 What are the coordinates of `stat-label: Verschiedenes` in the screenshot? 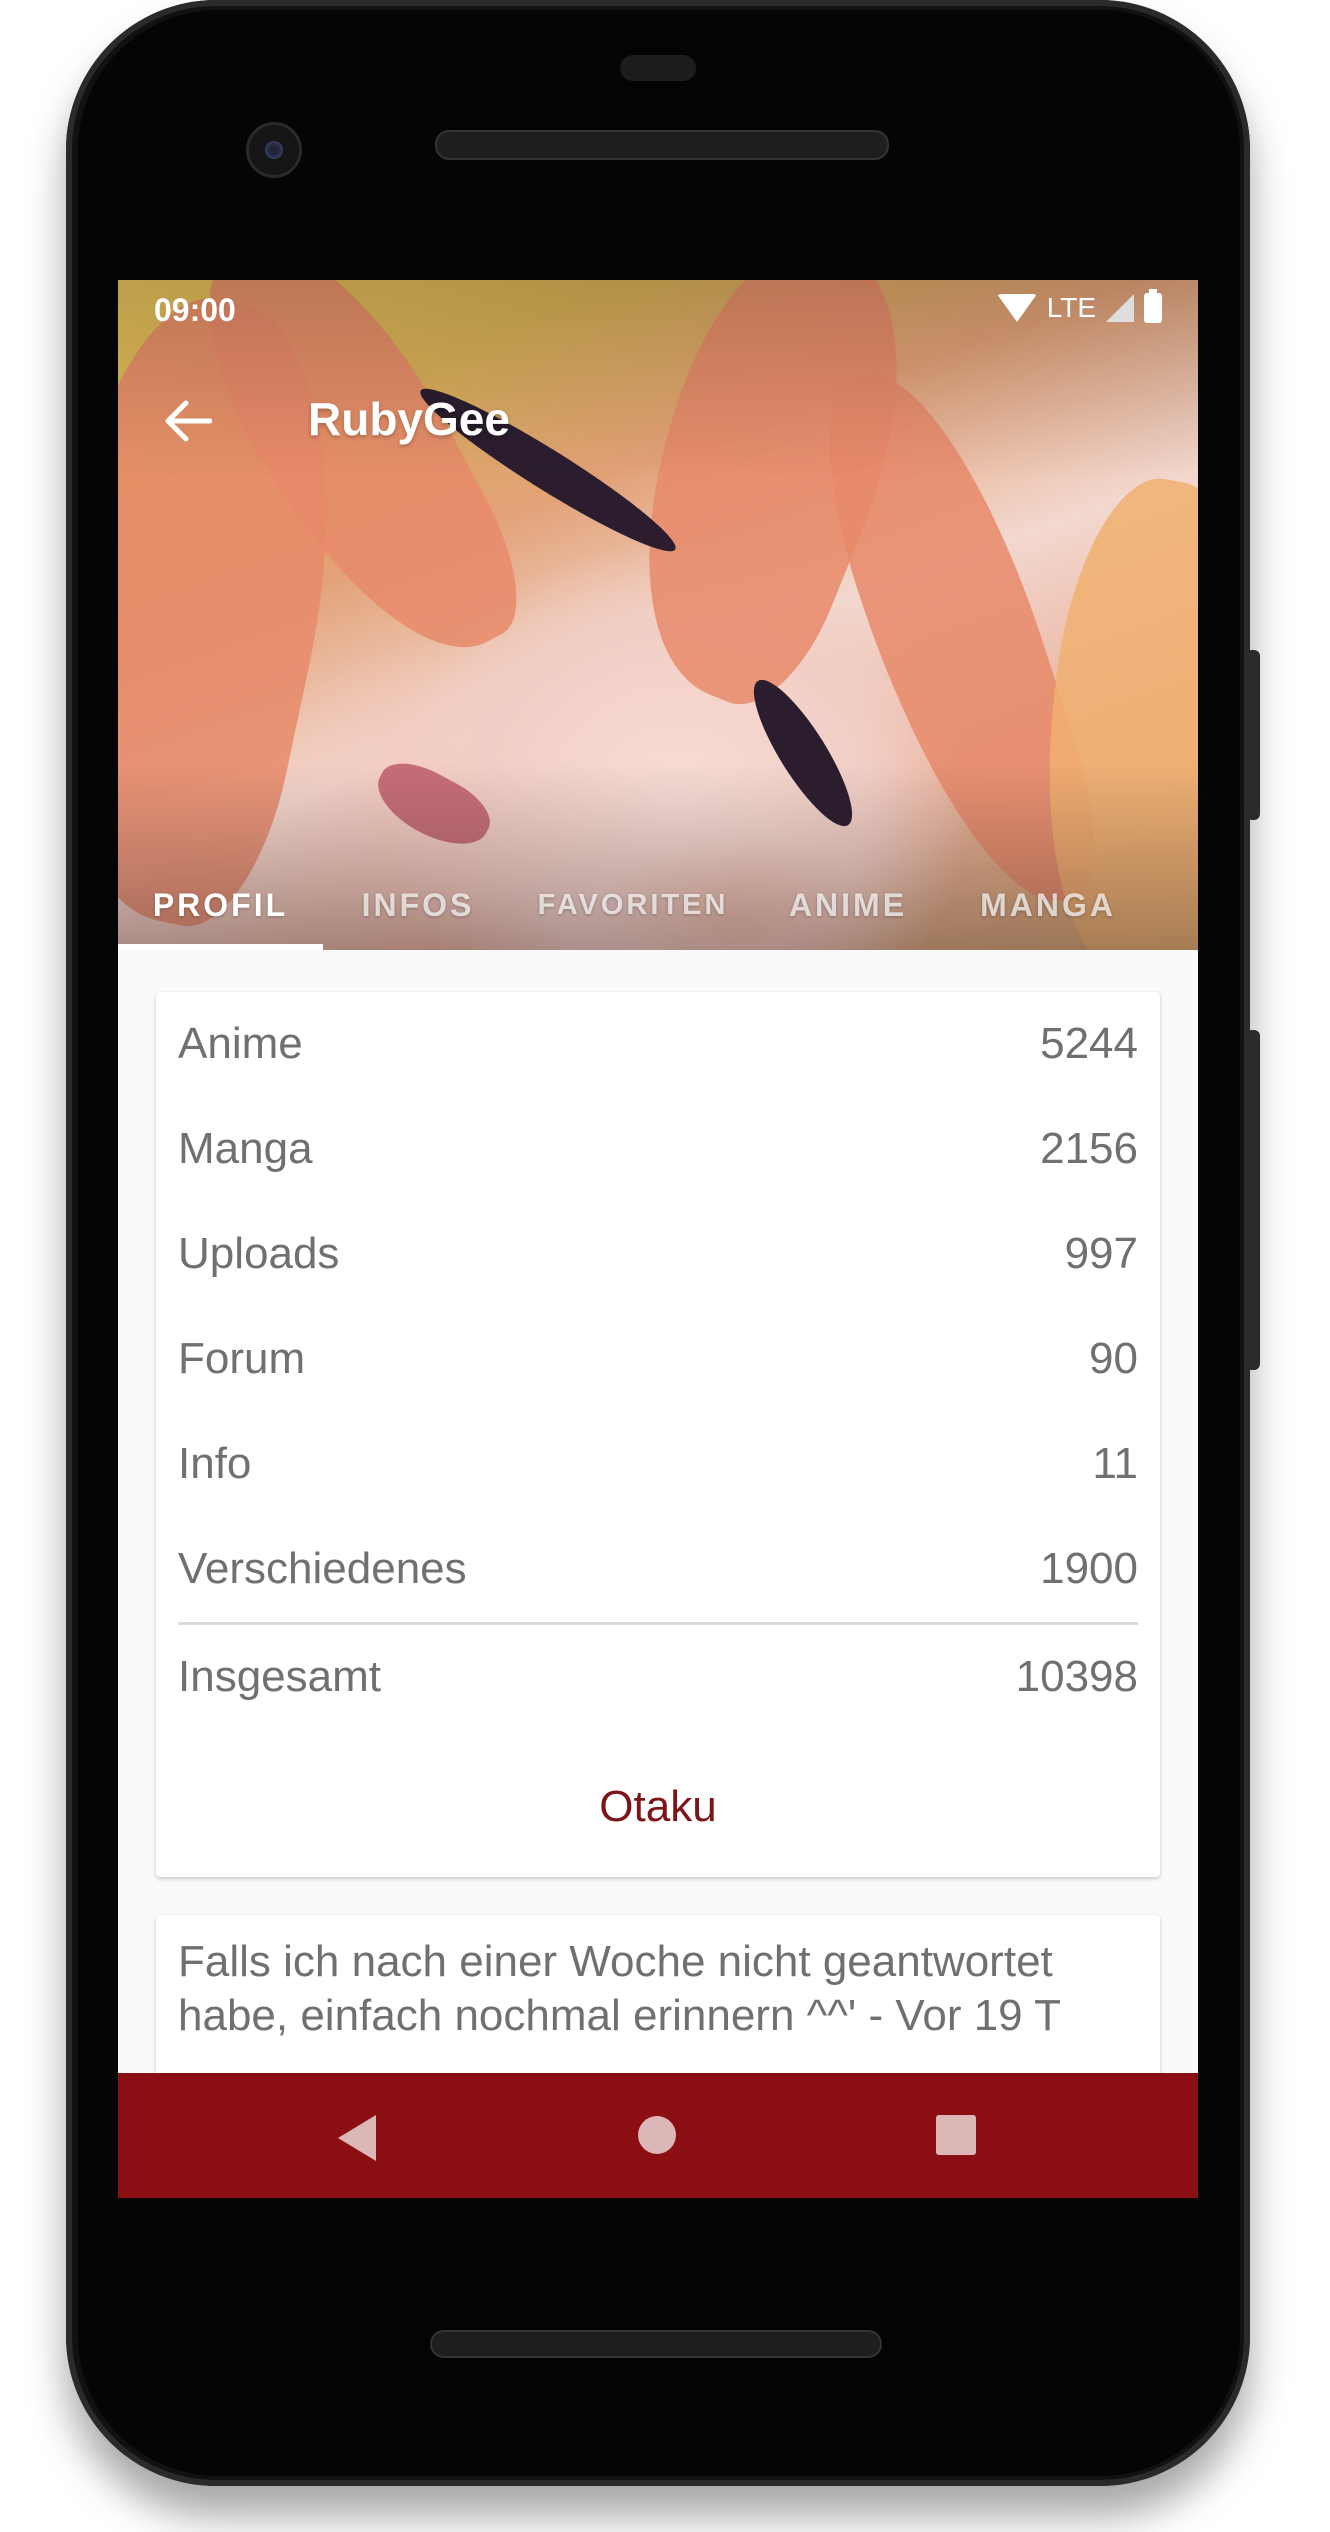 It's located at (322, 1568).